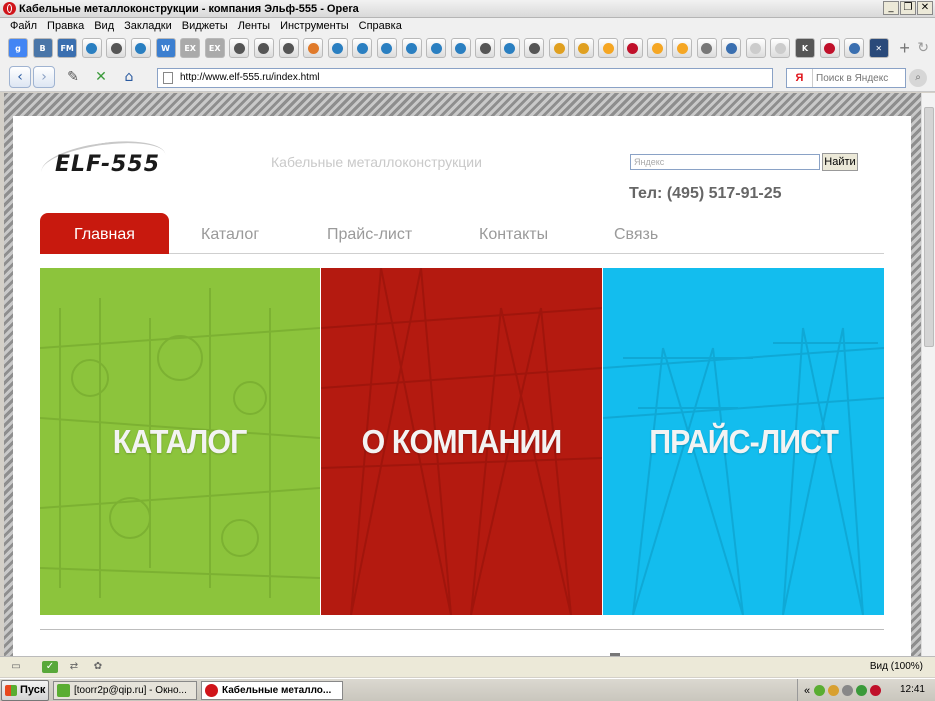 This screenshot has height=701, width=935. Describe the element at coordinates (929, 227) in the screenshot. I see `scrollbar-thumb` at that location.